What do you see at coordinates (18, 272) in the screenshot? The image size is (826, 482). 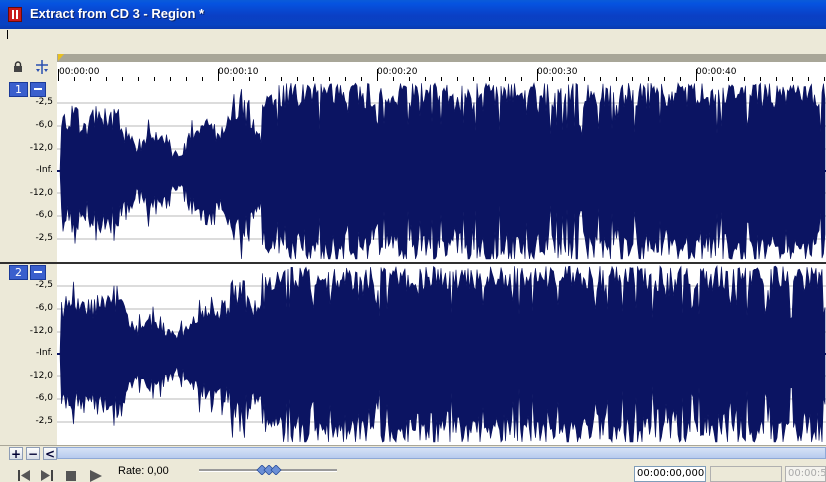 I see `channel-2-button: 2` at bounding box center [18, 272].